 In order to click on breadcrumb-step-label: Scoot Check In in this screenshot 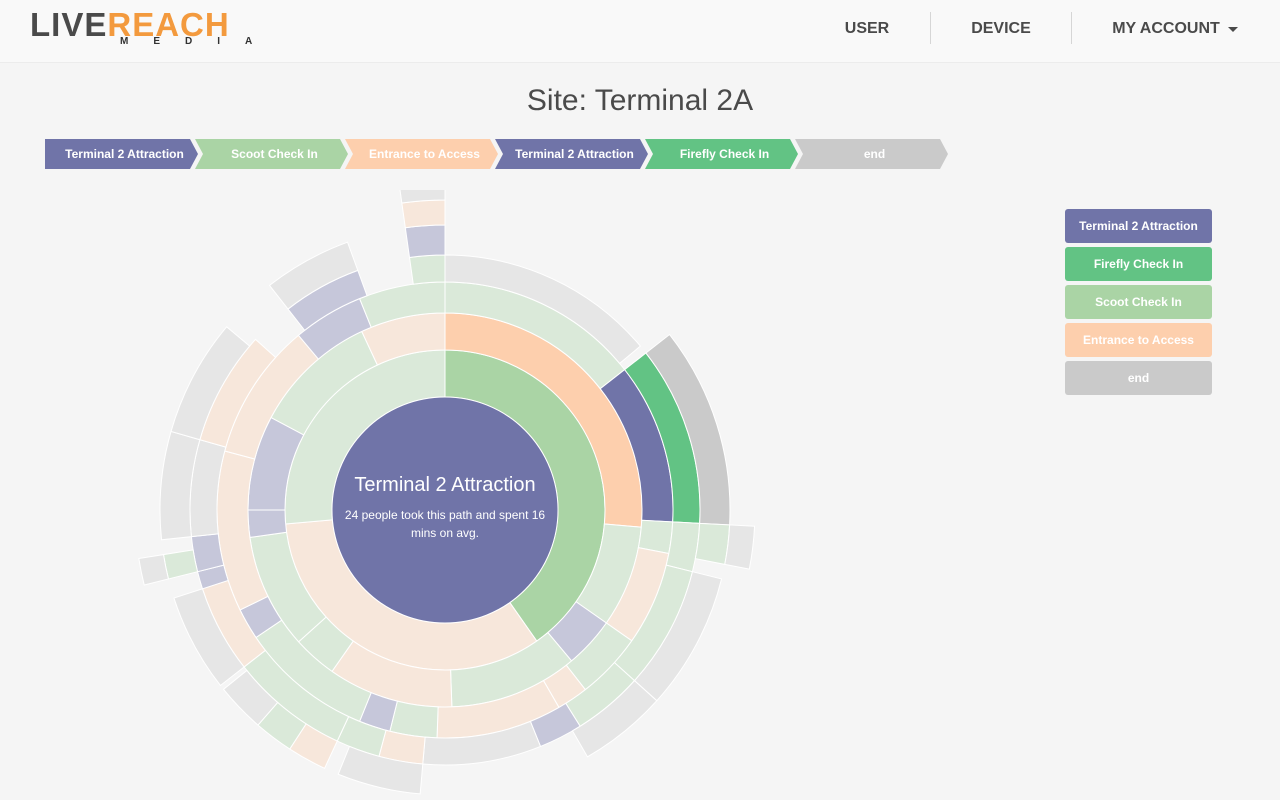, I will do `click(274, 154)`.